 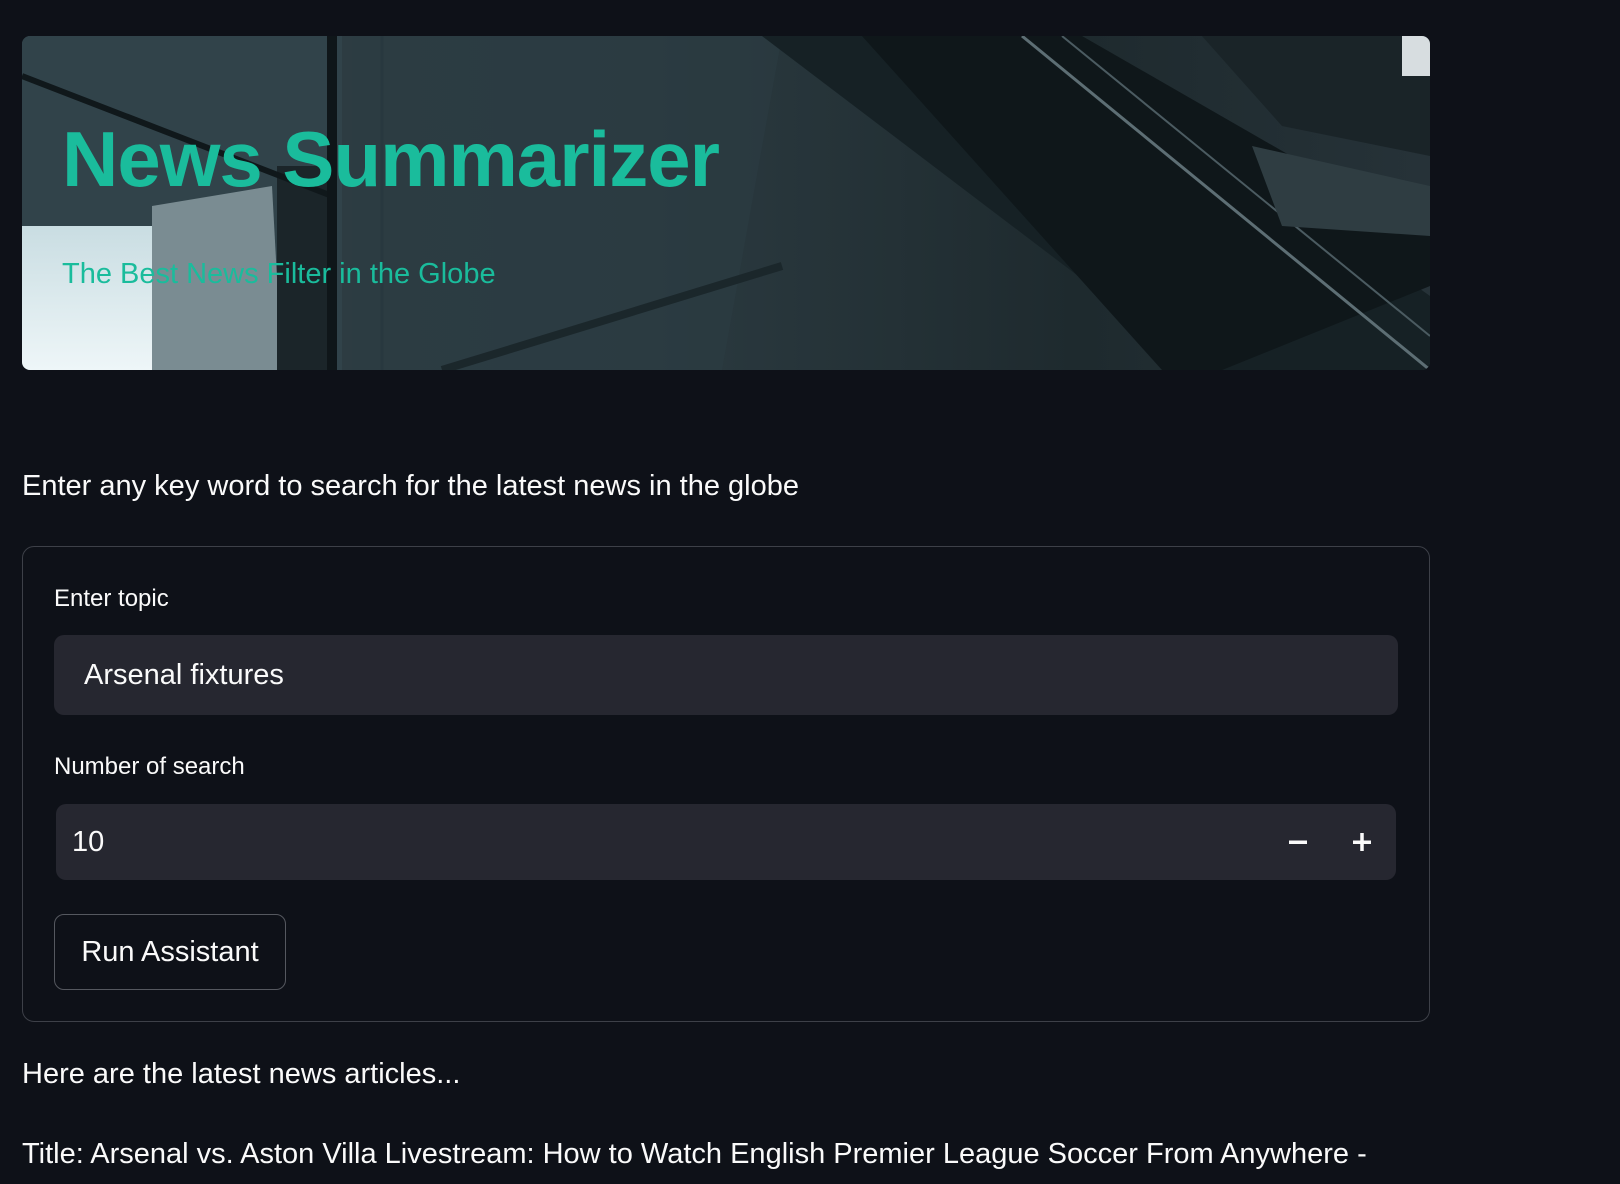 I want to click on run-assistant-button: Run Assistant, so click(x=170, y=952).